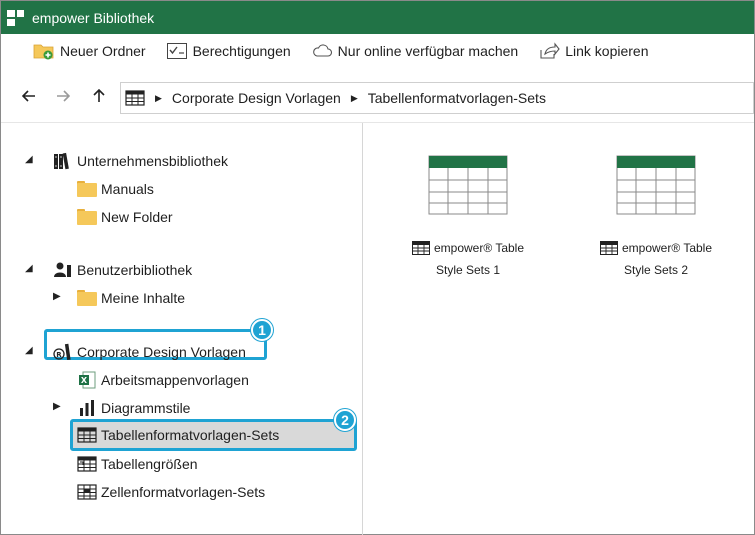 This screenshot has height=535, width=755. I want to click on tree-item-user-library: Benutzerbibliothek, so click(122, 270).